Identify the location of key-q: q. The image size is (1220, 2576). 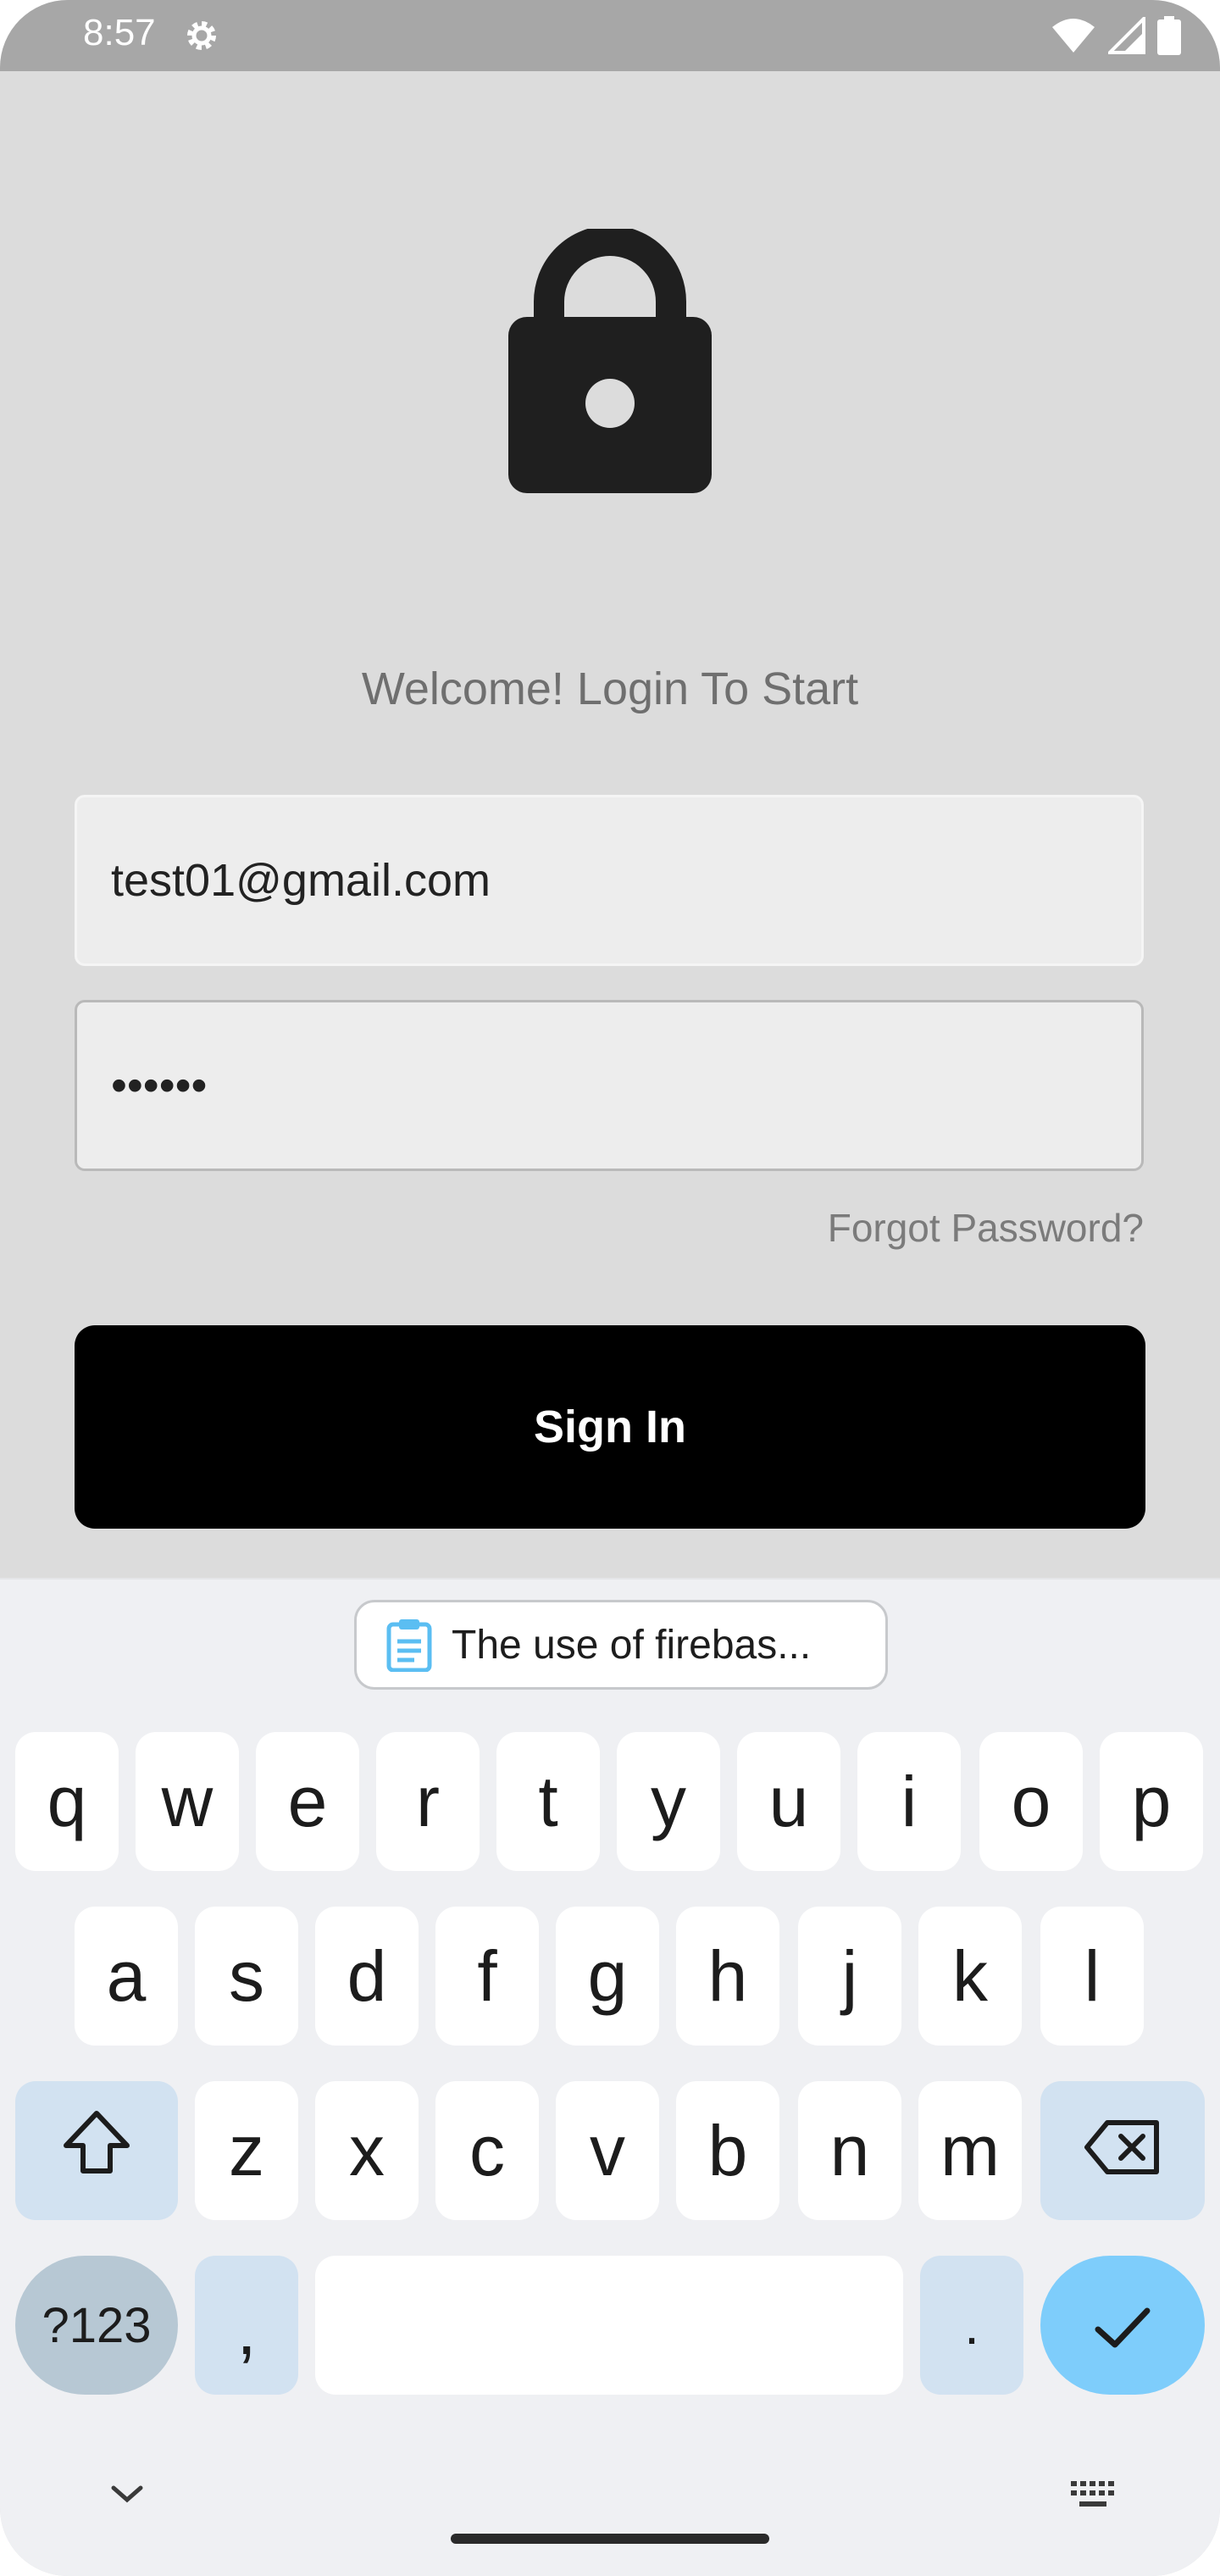
(67, 1801).